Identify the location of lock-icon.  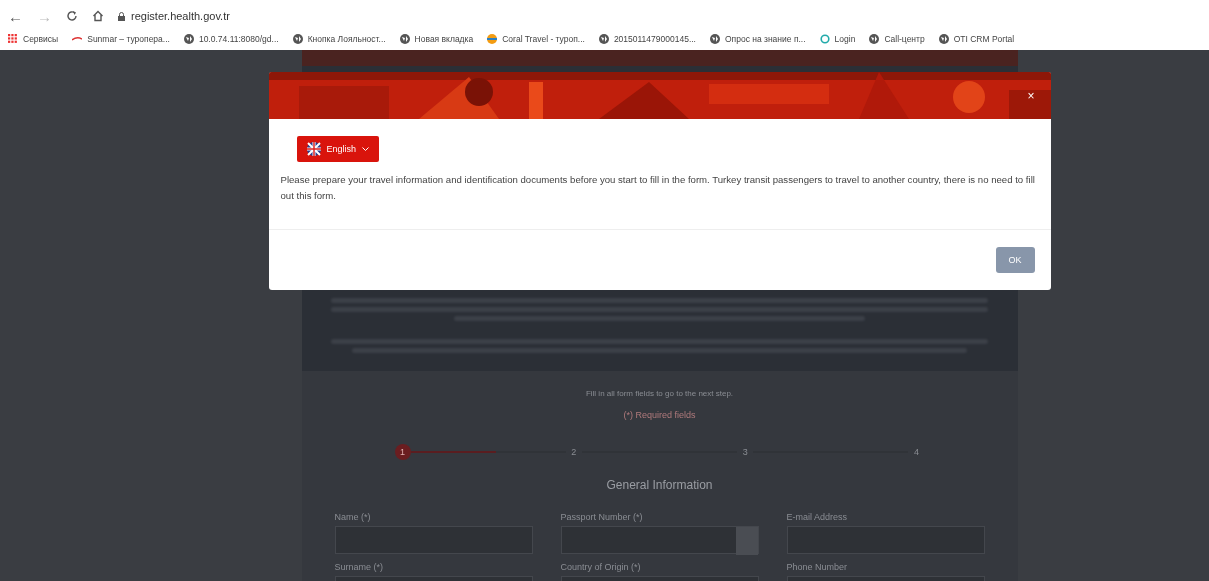
(121, 16).